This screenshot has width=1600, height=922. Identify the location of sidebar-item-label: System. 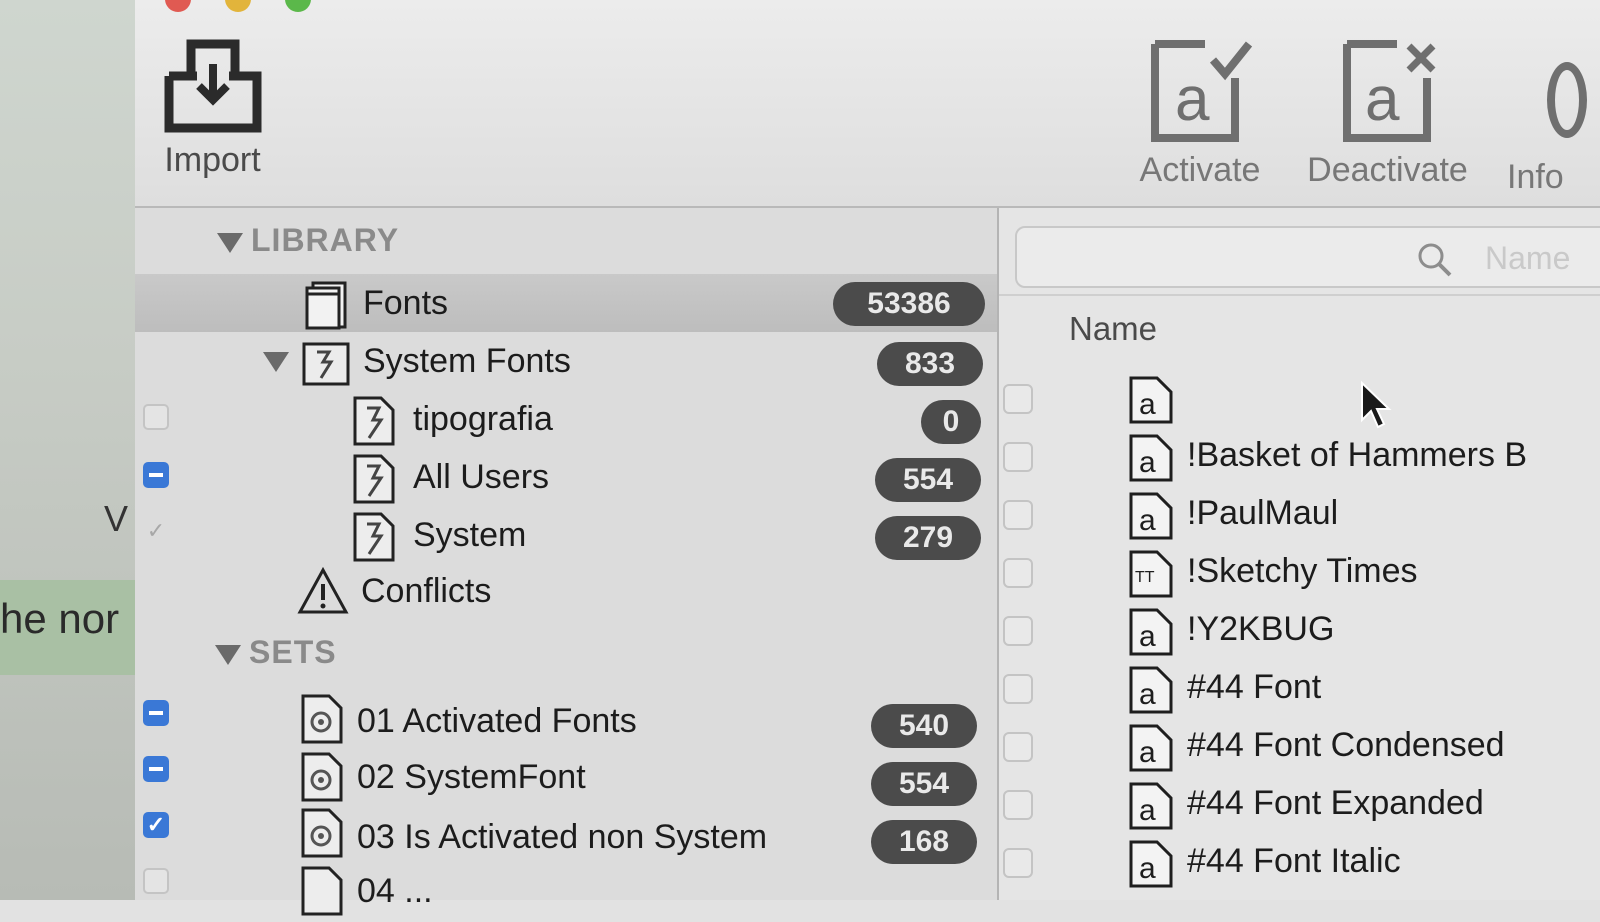
(470, 535).